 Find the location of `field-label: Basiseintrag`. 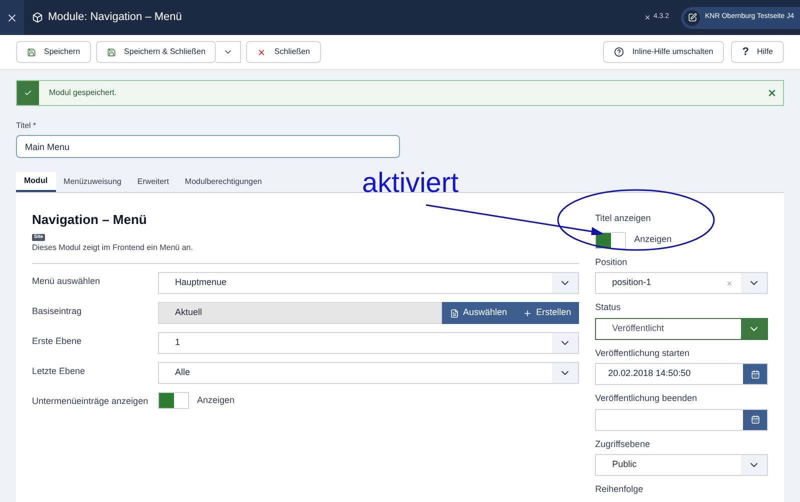

field-label: Basiseintrag is located at coordinates (57, 311).